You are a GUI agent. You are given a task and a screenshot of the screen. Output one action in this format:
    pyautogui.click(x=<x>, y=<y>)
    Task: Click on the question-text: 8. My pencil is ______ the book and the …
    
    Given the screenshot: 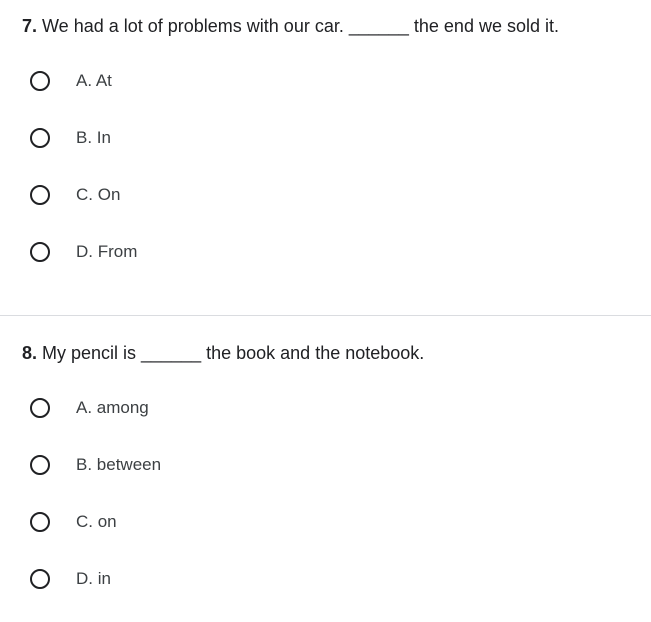 What is the action you would take?
    pyautogui.click(x=223, y=353)
    